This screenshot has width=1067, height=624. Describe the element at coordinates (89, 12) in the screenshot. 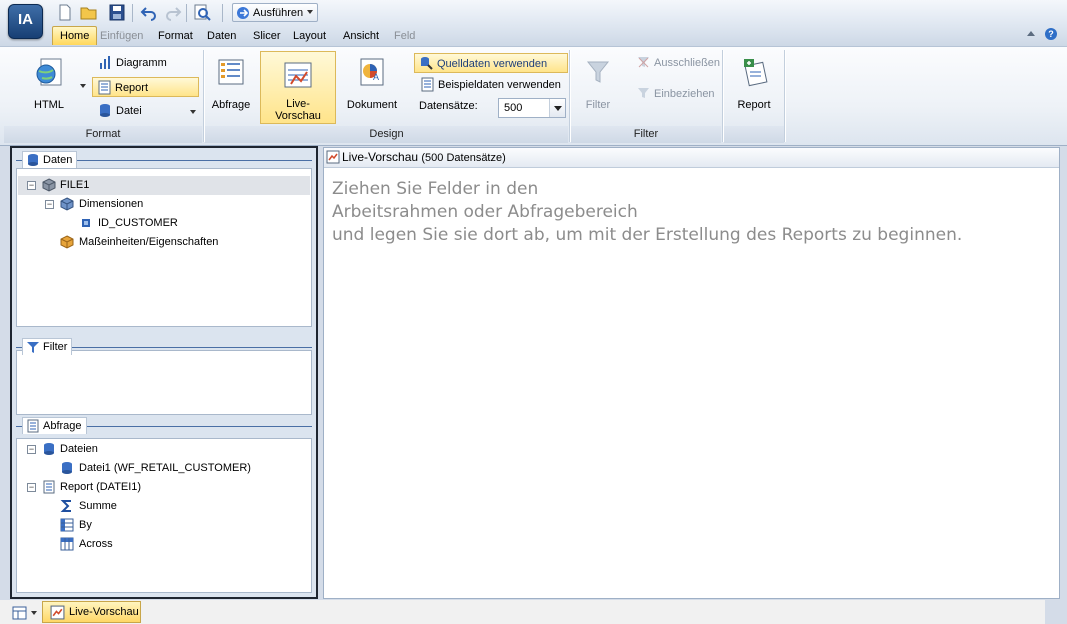

I see `open-folder-icon` at that location.